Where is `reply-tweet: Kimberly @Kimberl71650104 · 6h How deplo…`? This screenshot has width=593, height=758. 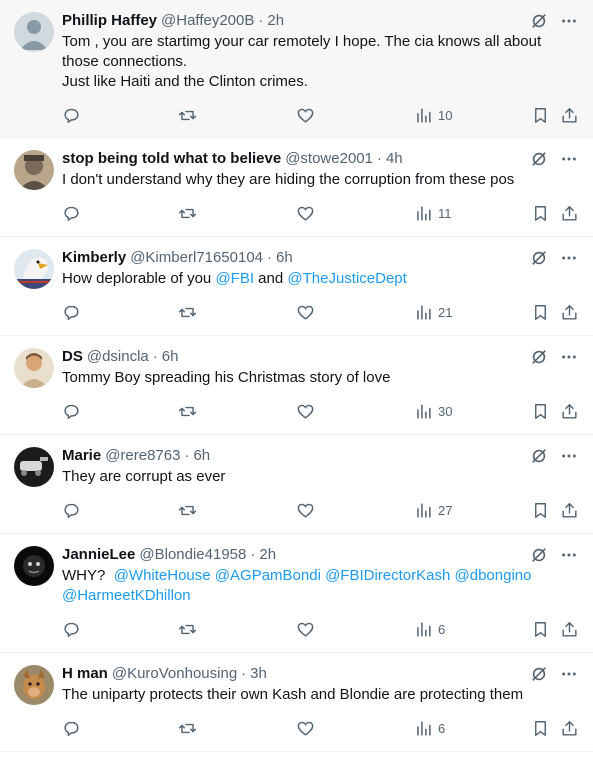 reply-tweet: Kimberly @Kimberl71650104 · 6h How deplo… is located at coordinates (296, 286).